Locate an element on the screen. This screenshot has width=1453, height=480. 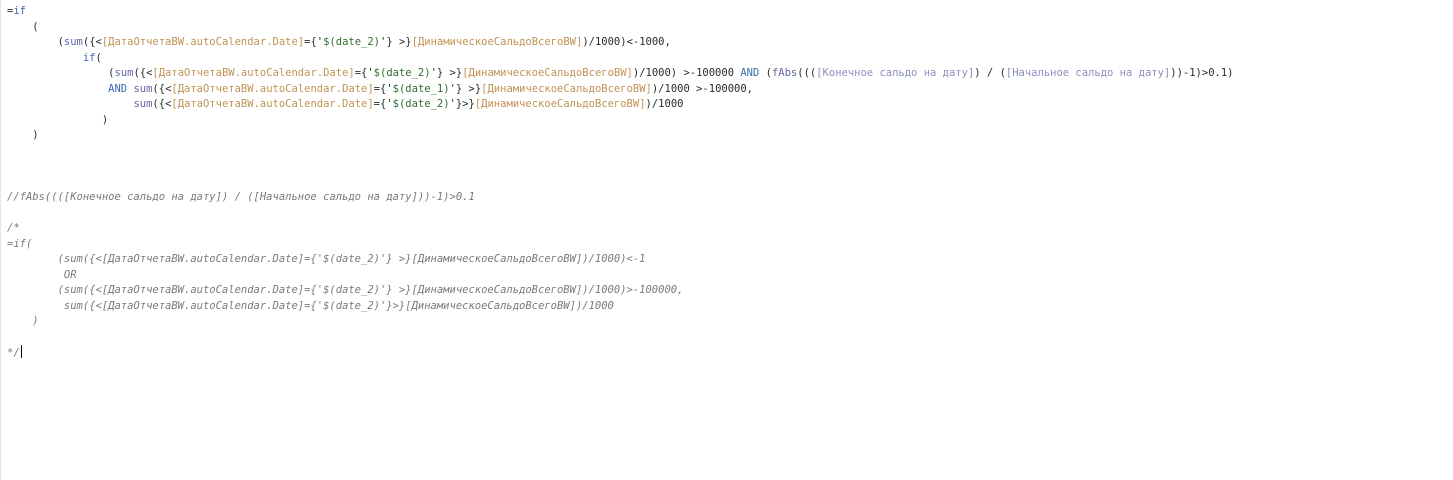
code-token: ))-1)>0.1) is located at coordinates (1202, 73).